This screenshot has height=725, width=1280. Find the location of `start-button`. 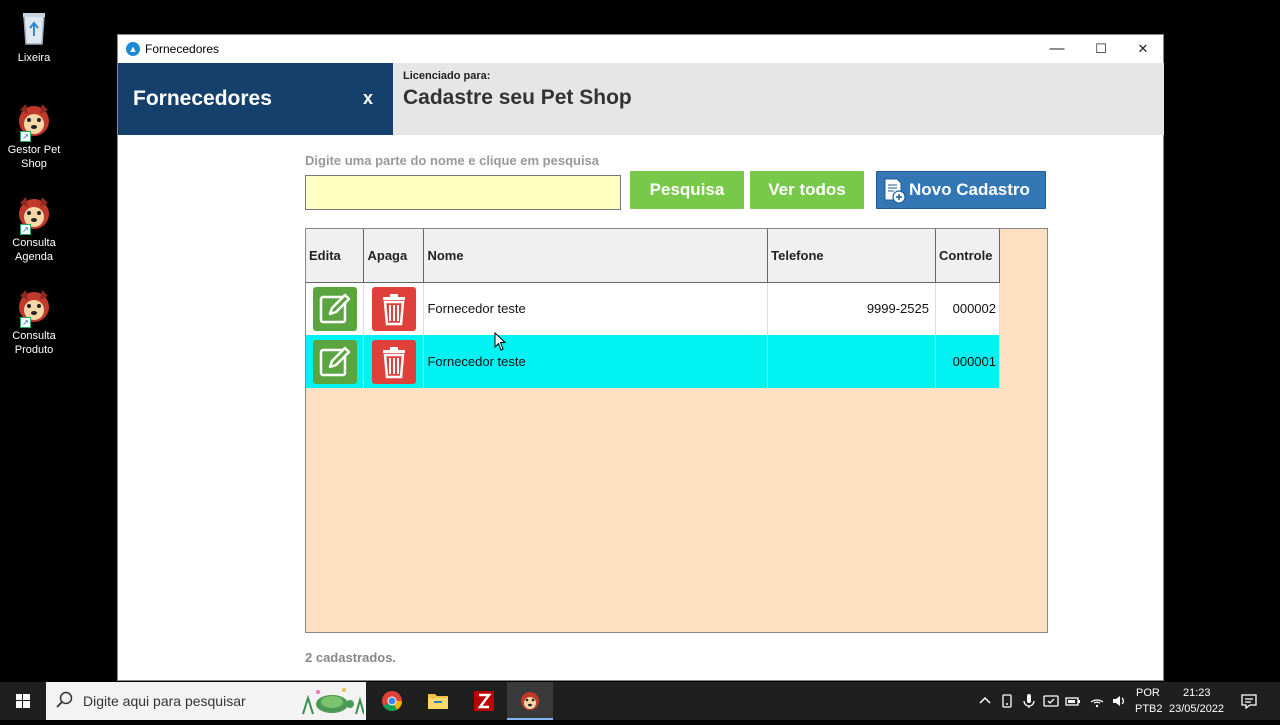

start-button is located at coordinates (23, 701).